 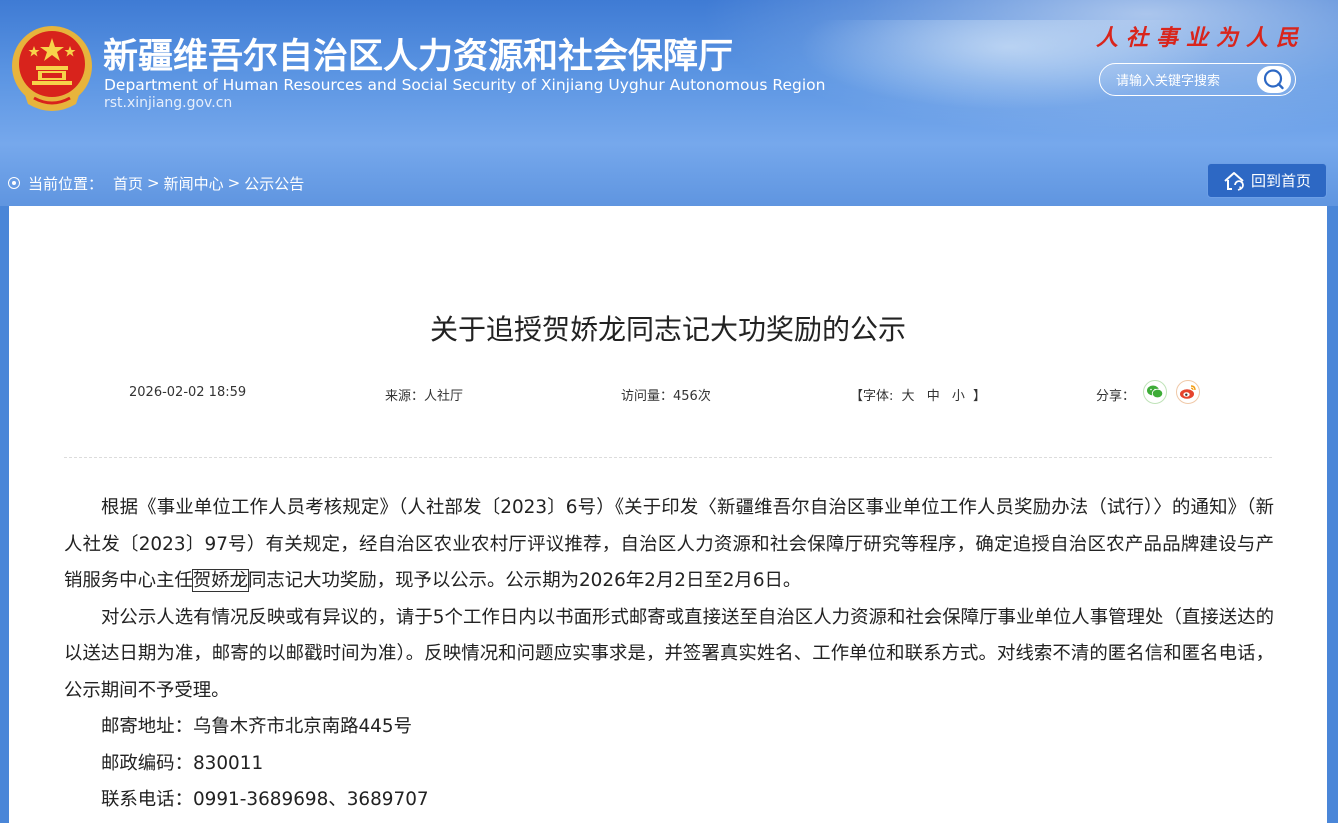 I want to click on share-weibo-button, so click(x=1188, y=392).